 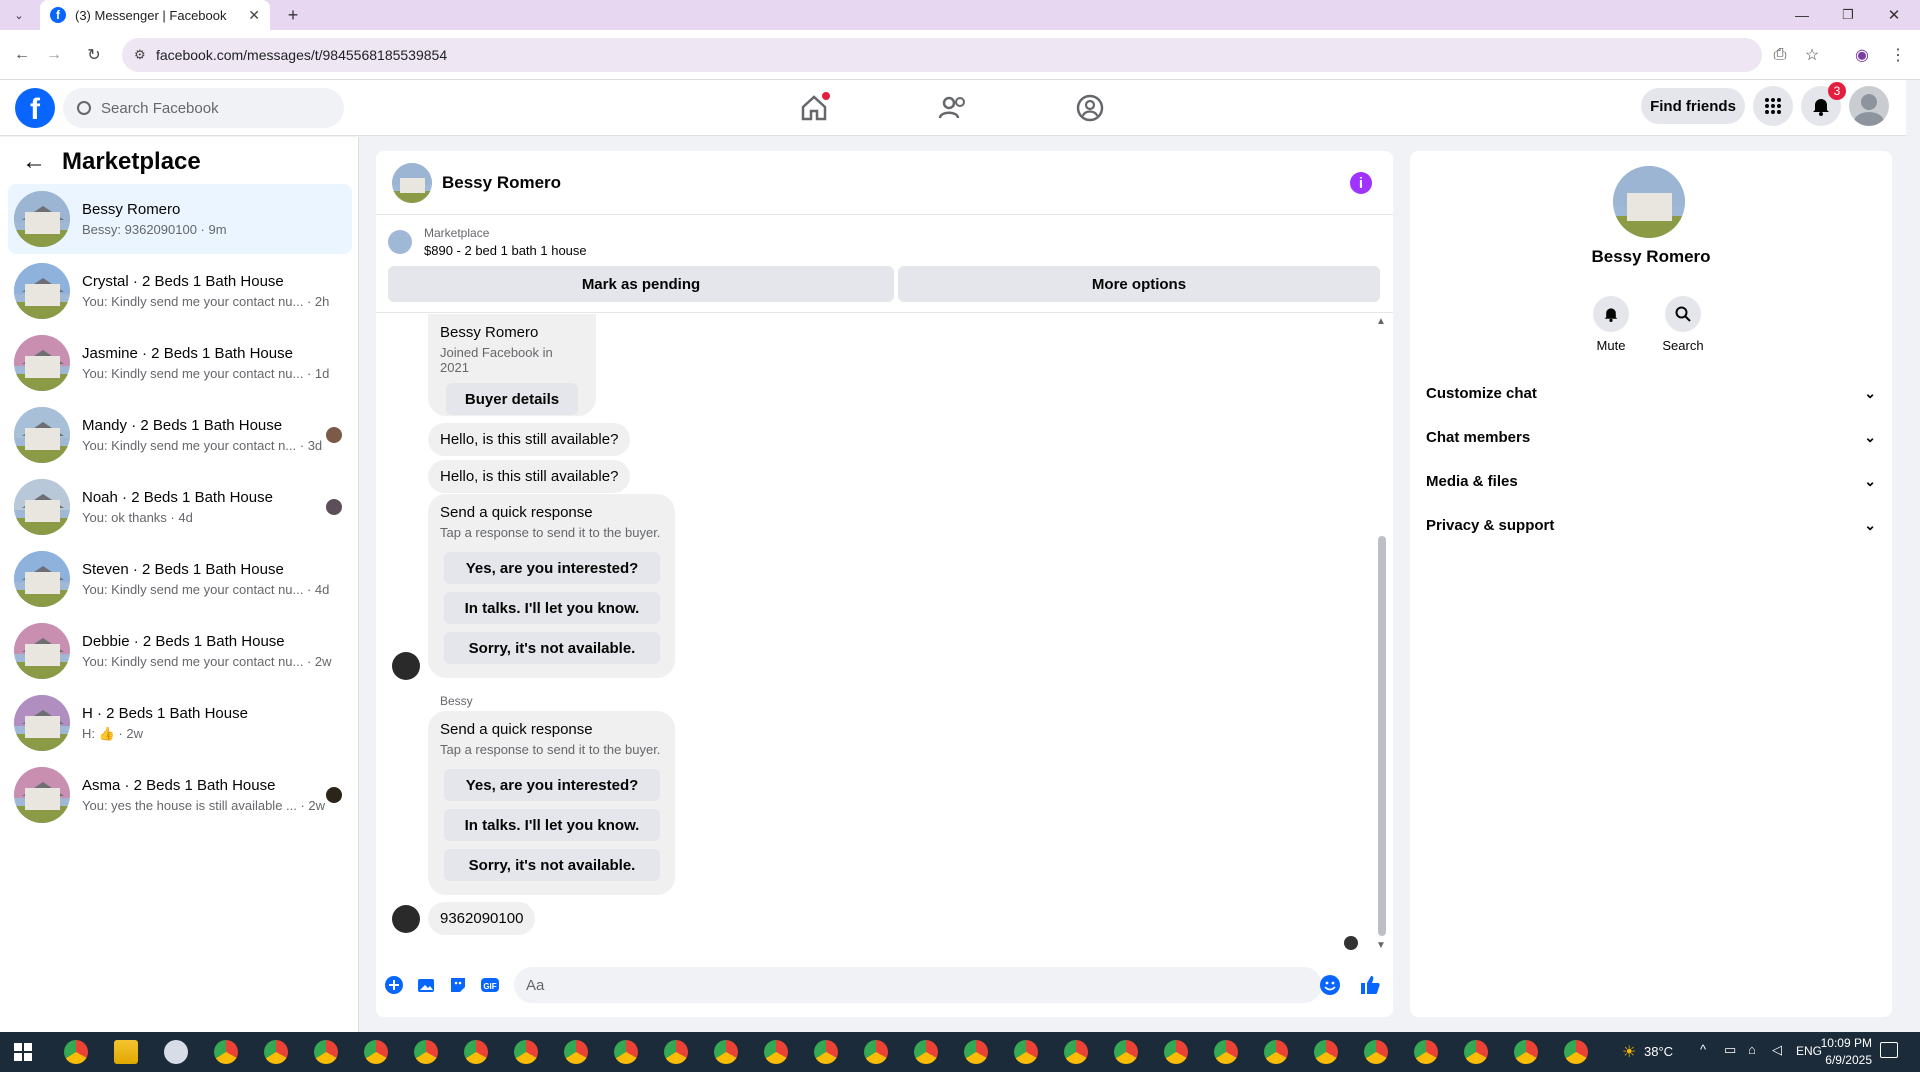 I want to click on customize-chat-section: Customize chat ⌄, so click(x=1651, y=393).